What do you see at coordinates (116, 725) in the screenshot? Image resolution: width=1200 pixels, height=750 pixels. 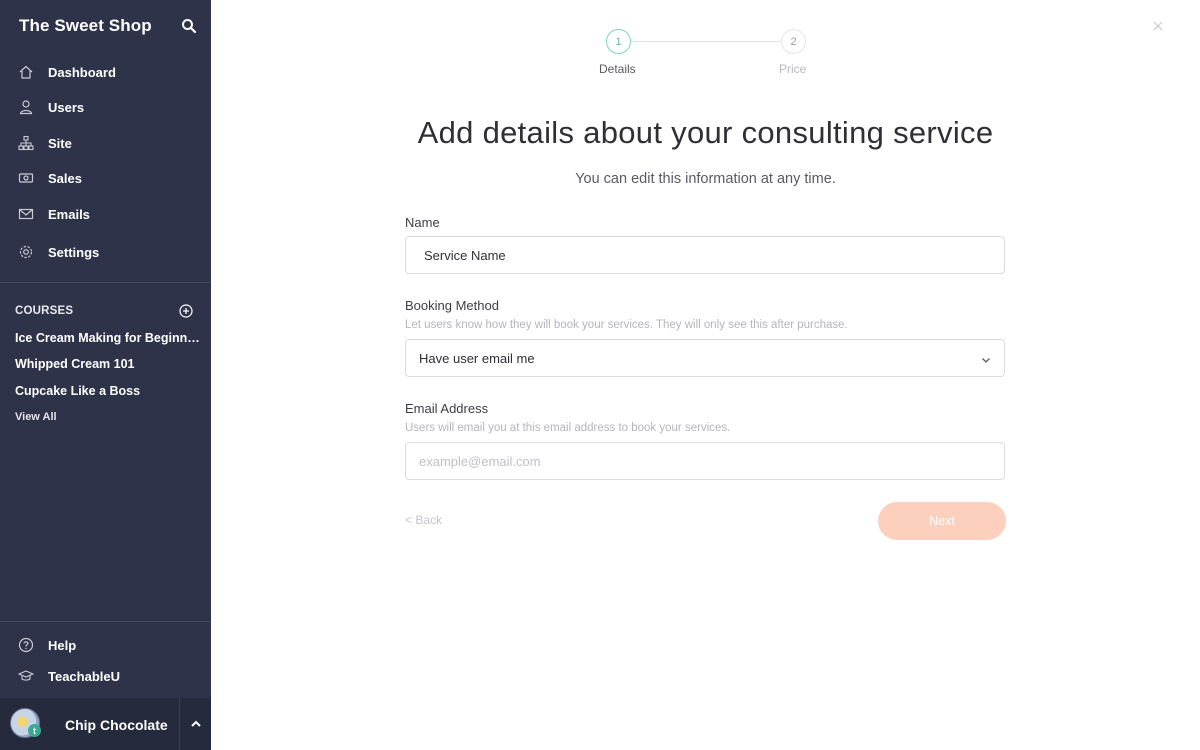 I see `user-name: Chip Chocolate` at bounding box center [116, 725].